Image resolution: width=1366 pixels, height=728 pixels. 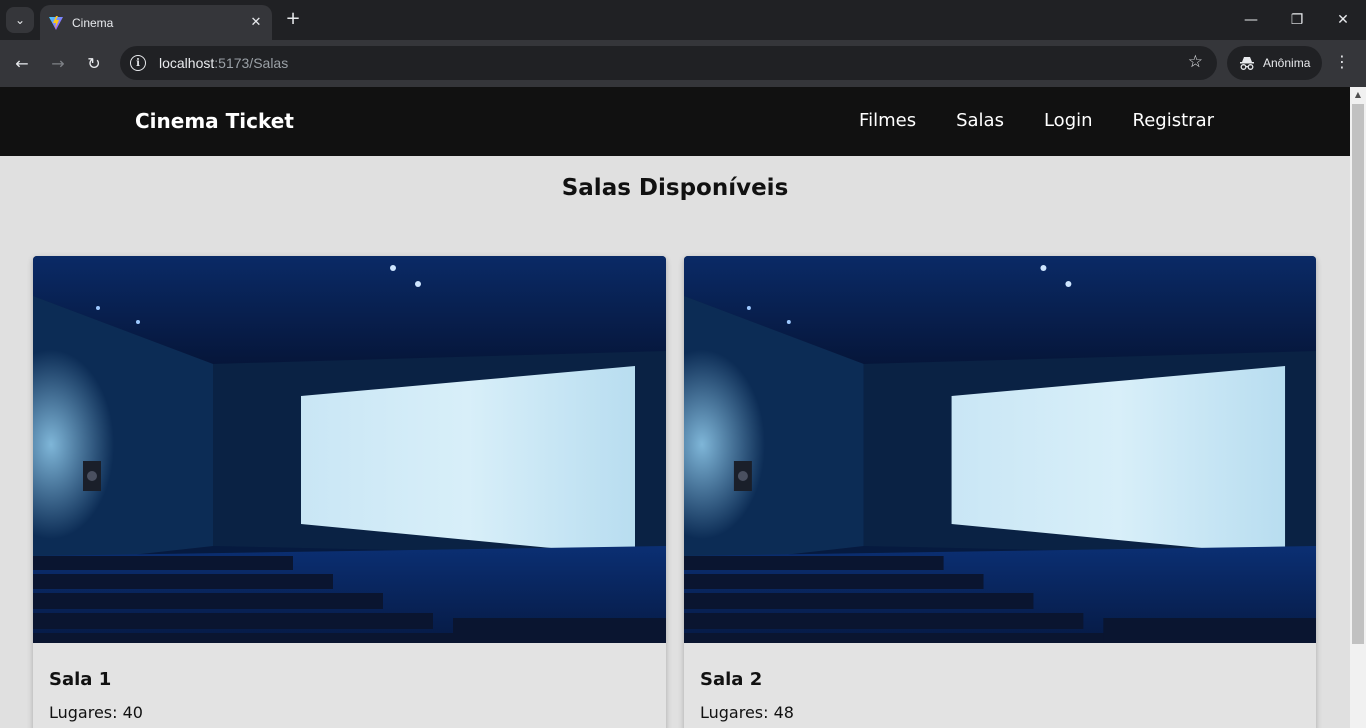 I want to click on tab-title: Cinema, so click(x=93, y=22).